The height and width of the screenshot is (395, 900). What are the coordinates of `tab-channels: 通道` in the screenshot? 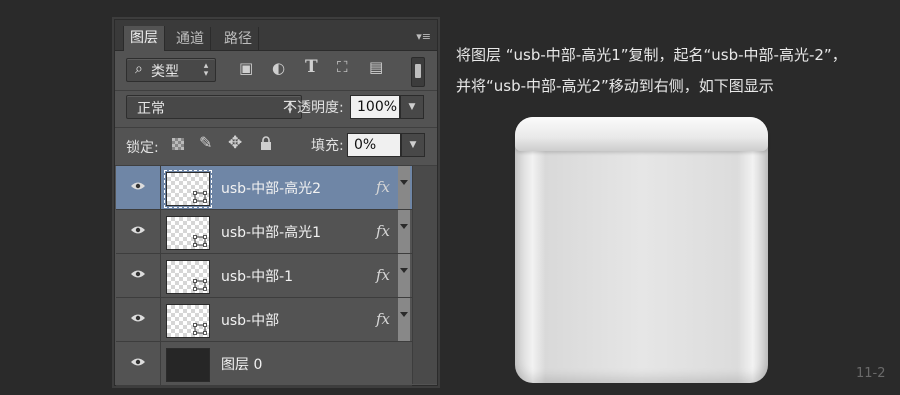 It's located at (190, 38).